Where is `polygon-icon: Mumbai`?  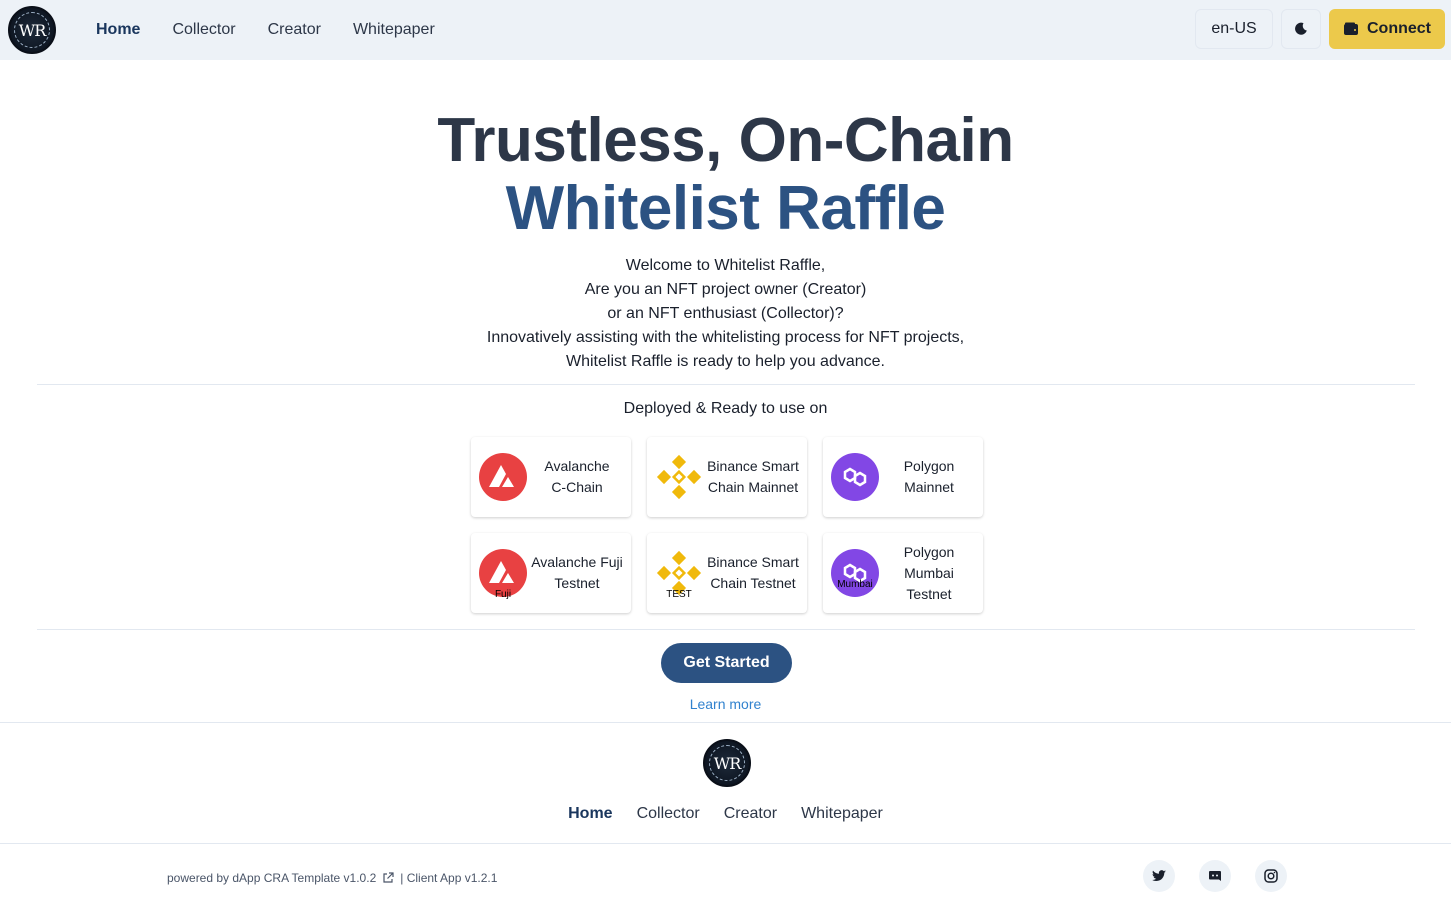
polygon-icon: Mumbai is located at coordinates (855, 573).